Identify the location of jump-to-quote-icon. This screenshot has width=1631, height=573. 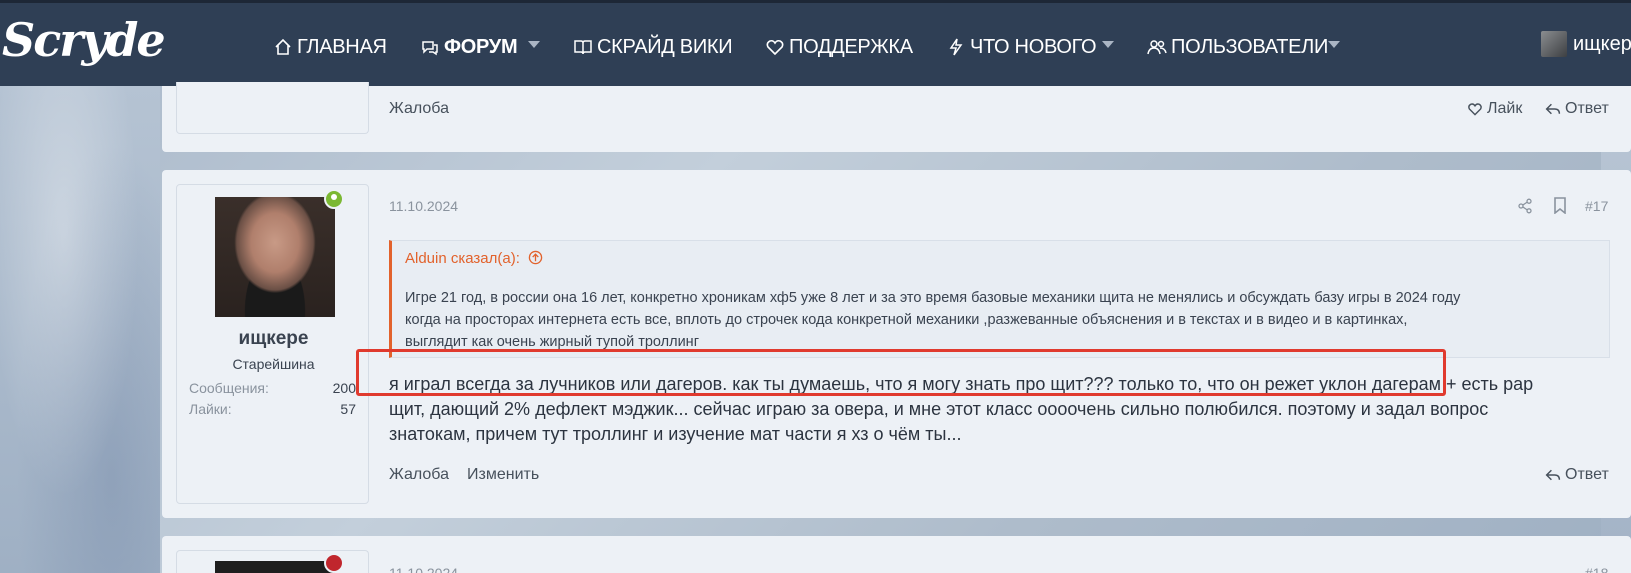
(535, 257).